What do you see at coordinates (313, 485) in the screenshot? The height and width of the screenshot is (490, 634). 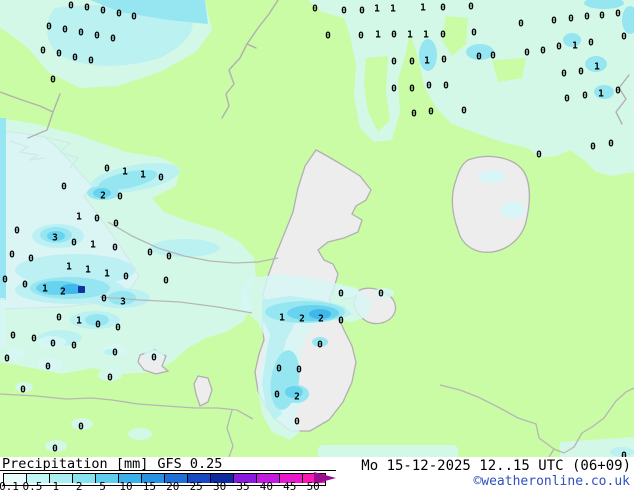 I see `colorbar-tick-label: 50` at bounding box center [313, 485].